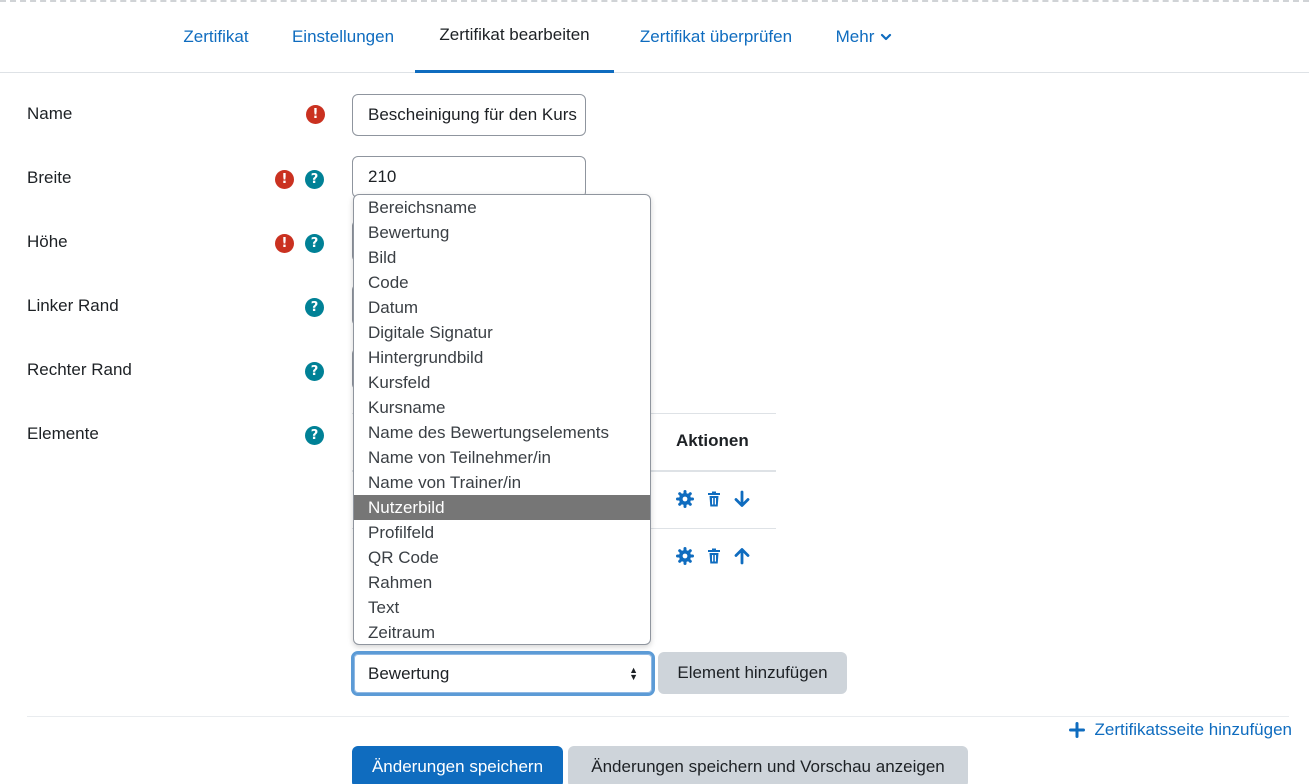 The height and width of the screenshot is (784, 1309). What do you see at coordinates (409, 673) in the screenshot?
I see `select-value: Bewertung` at bounding box center [409, 673].